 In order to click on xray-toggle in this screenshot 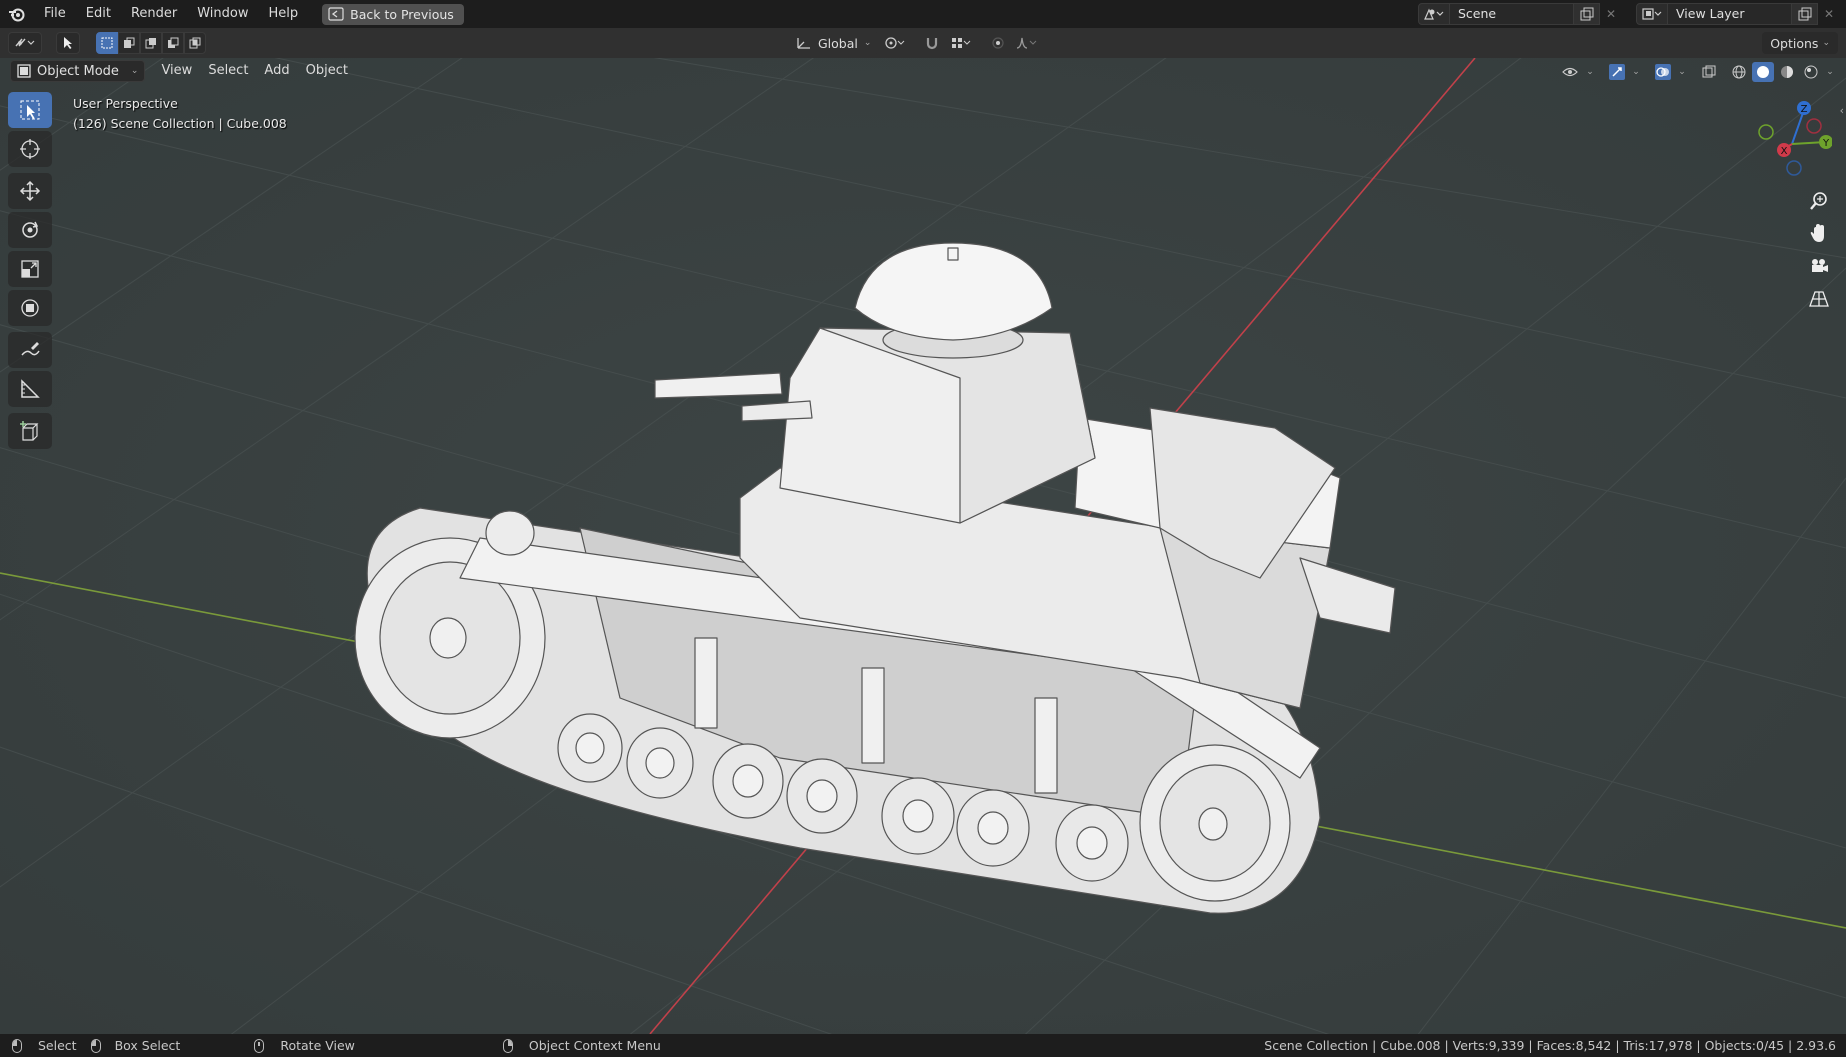, I will do `click(1709, 72)`.